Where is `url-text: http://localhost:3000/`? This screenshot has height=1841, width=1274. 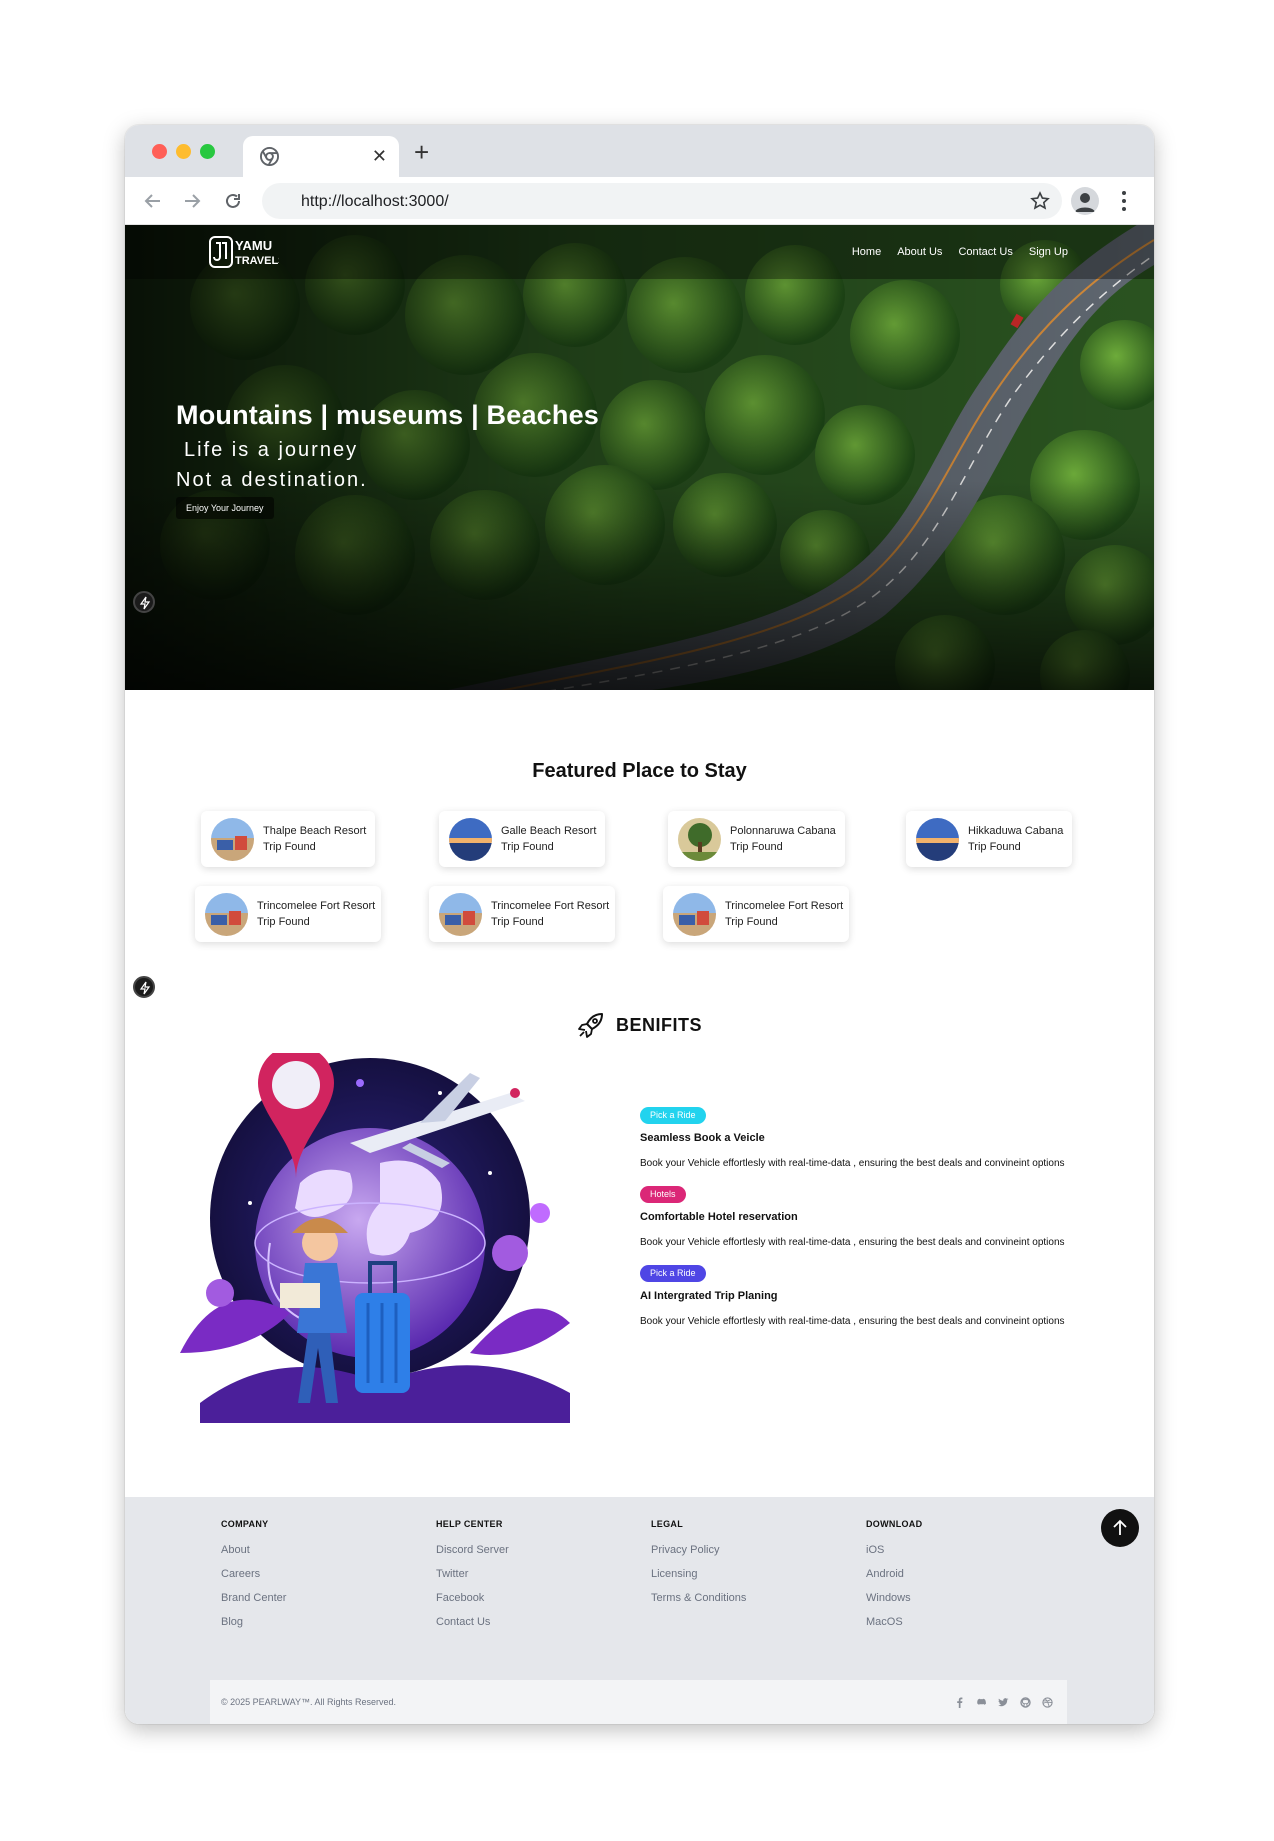 url-text: http://localhost:3000/ is located at coordinates (375, 201).